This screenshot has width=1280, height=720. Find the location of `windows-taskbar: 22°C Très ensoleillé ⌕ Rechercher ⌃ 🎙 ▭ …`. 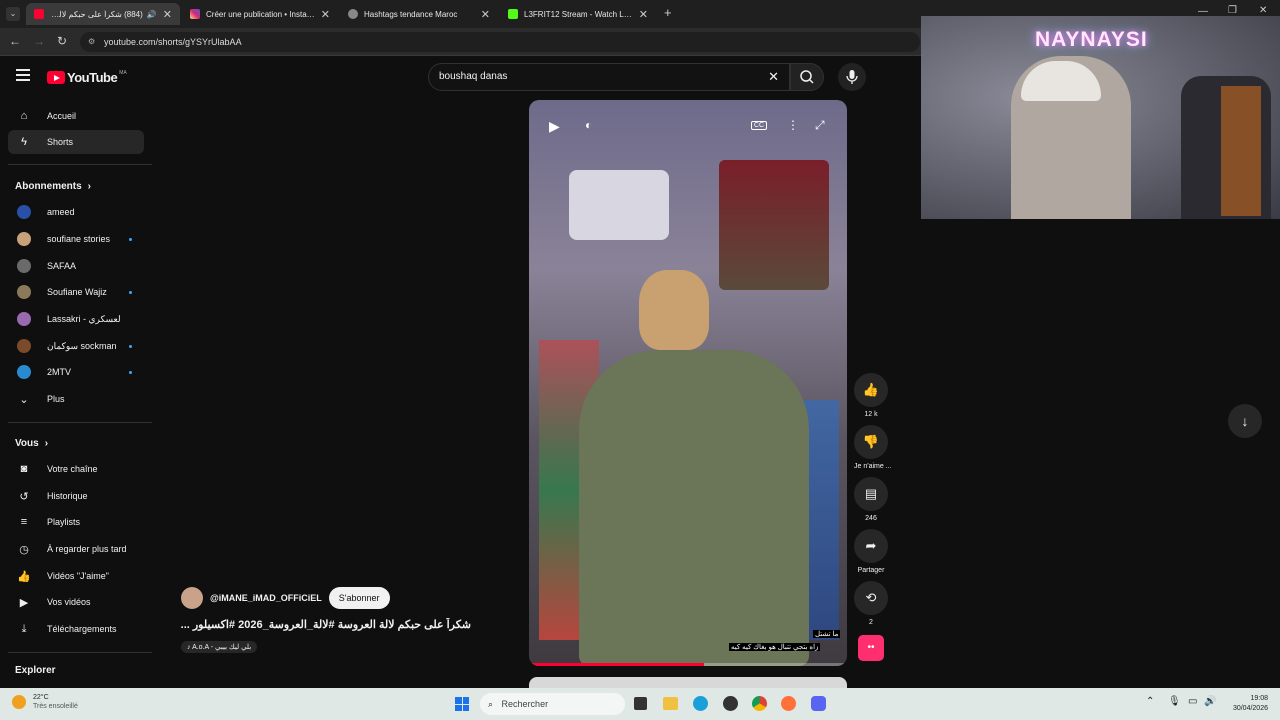

windows-taskbar: 22°C Très ensoleillé ⌕ Rechercher ⌃ 🎙 ▭ … is located at coordinates (640, 704).